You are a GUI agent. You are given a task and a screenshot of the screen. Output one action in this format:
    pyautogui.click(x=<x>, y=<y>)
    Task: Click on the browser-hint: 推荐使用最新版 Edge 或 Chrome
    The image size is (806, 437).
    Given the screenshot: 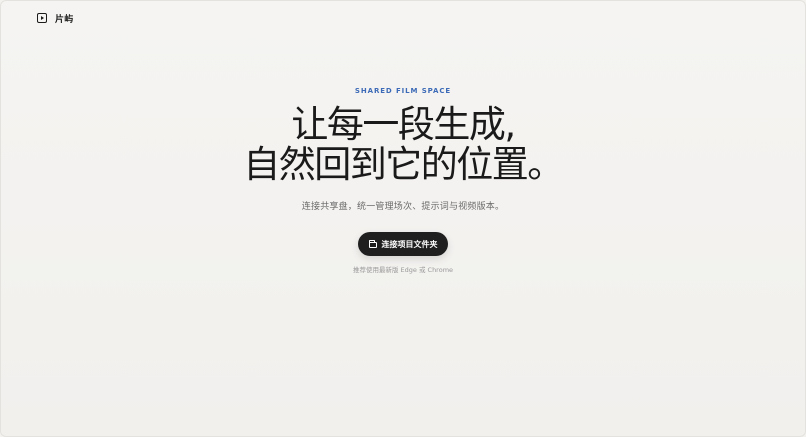 What is the action you would take?
    pyautogui.click(x=403, y=270)
    